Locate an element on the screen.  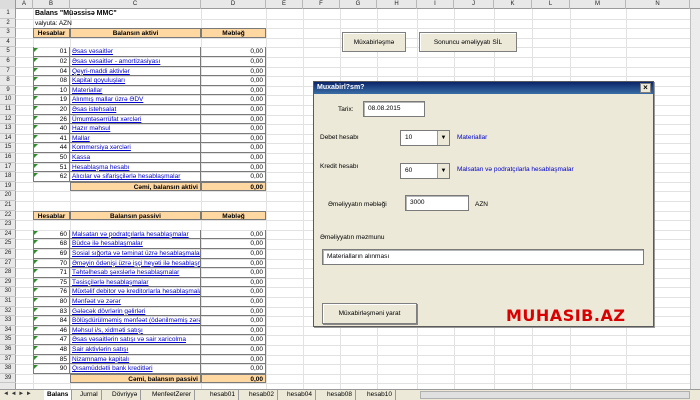
tab-hesab04: hesab04 is located at coordinates (300, 395).